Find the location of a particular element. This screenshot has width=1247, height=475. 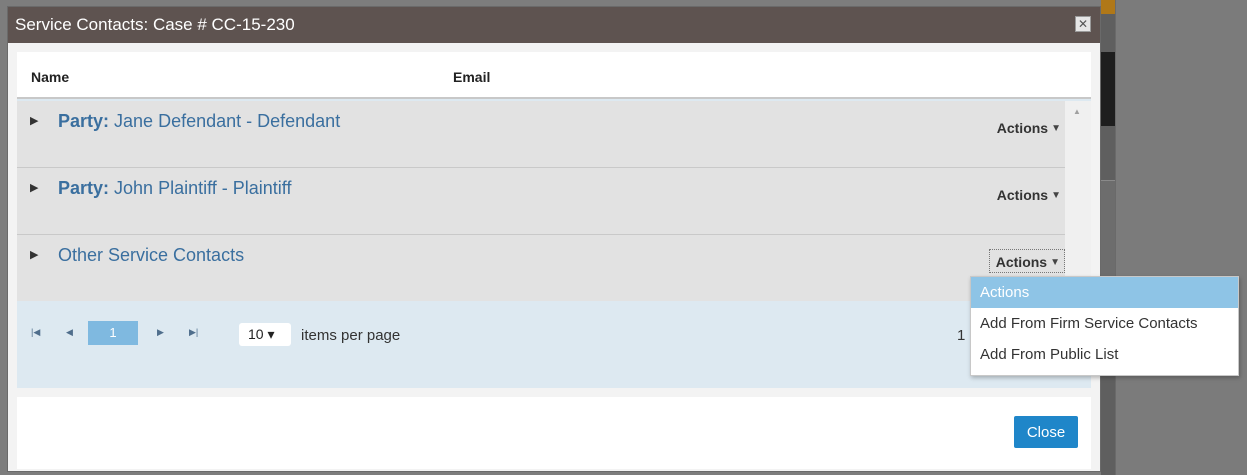

group-label: Party: Jane Defendant - Defendant is located at coordinates (199, 121).